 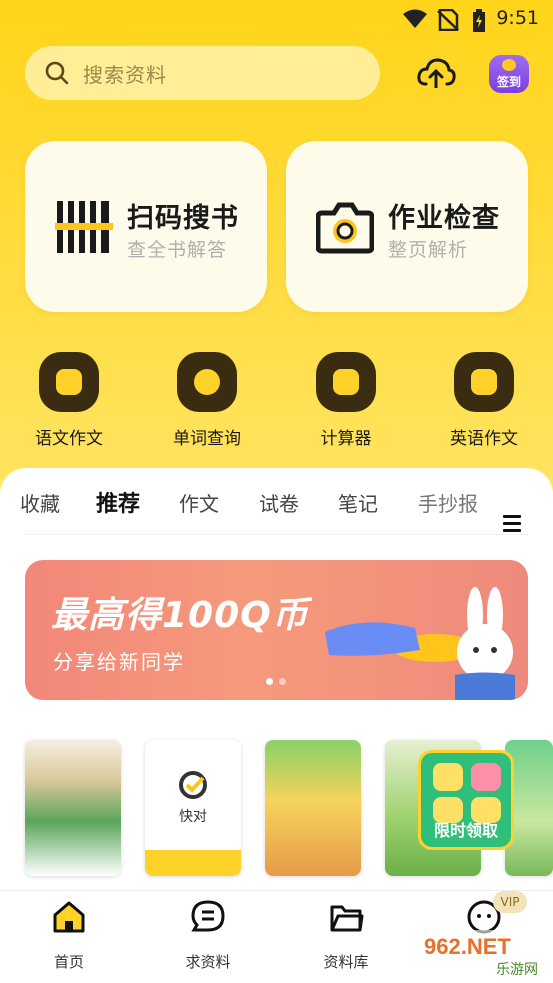 What do you see at coordinates (467, 946) in the screenshot?
I see `svg-text: 962.NET` at bounding box center [467, 946].